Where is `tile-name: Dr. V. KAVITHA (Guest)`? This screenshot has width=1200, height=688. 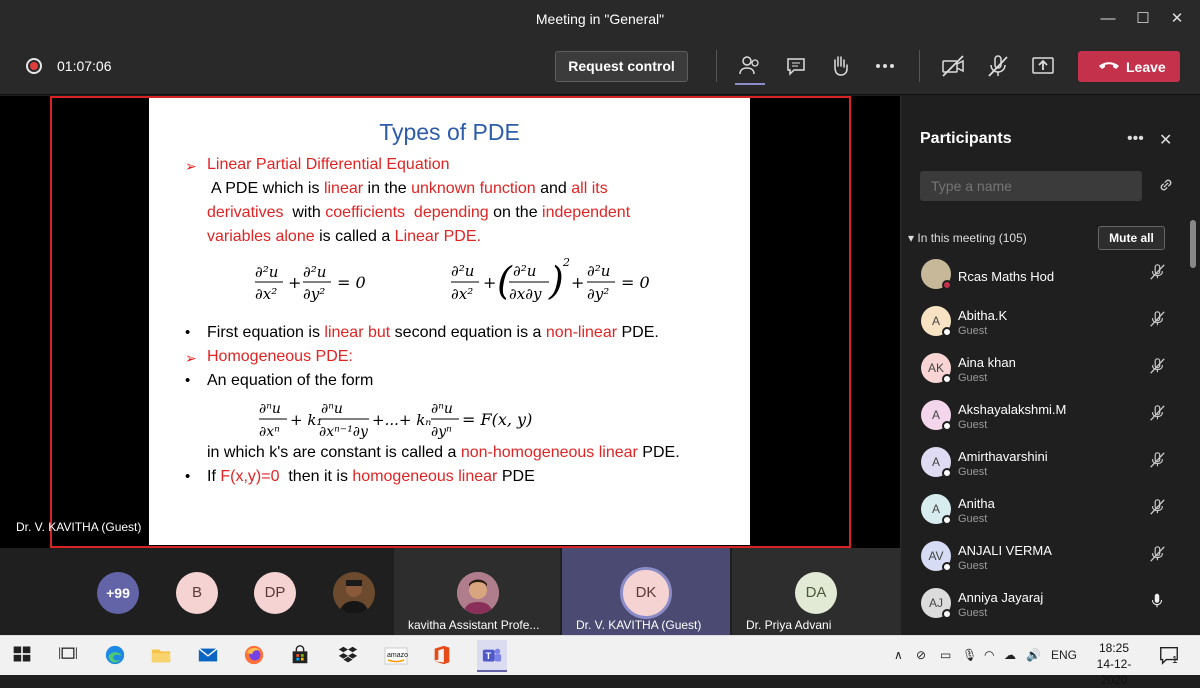
tile-name: Dr. V. KAVITHA (Guest) is located at coordinates (639, 625).